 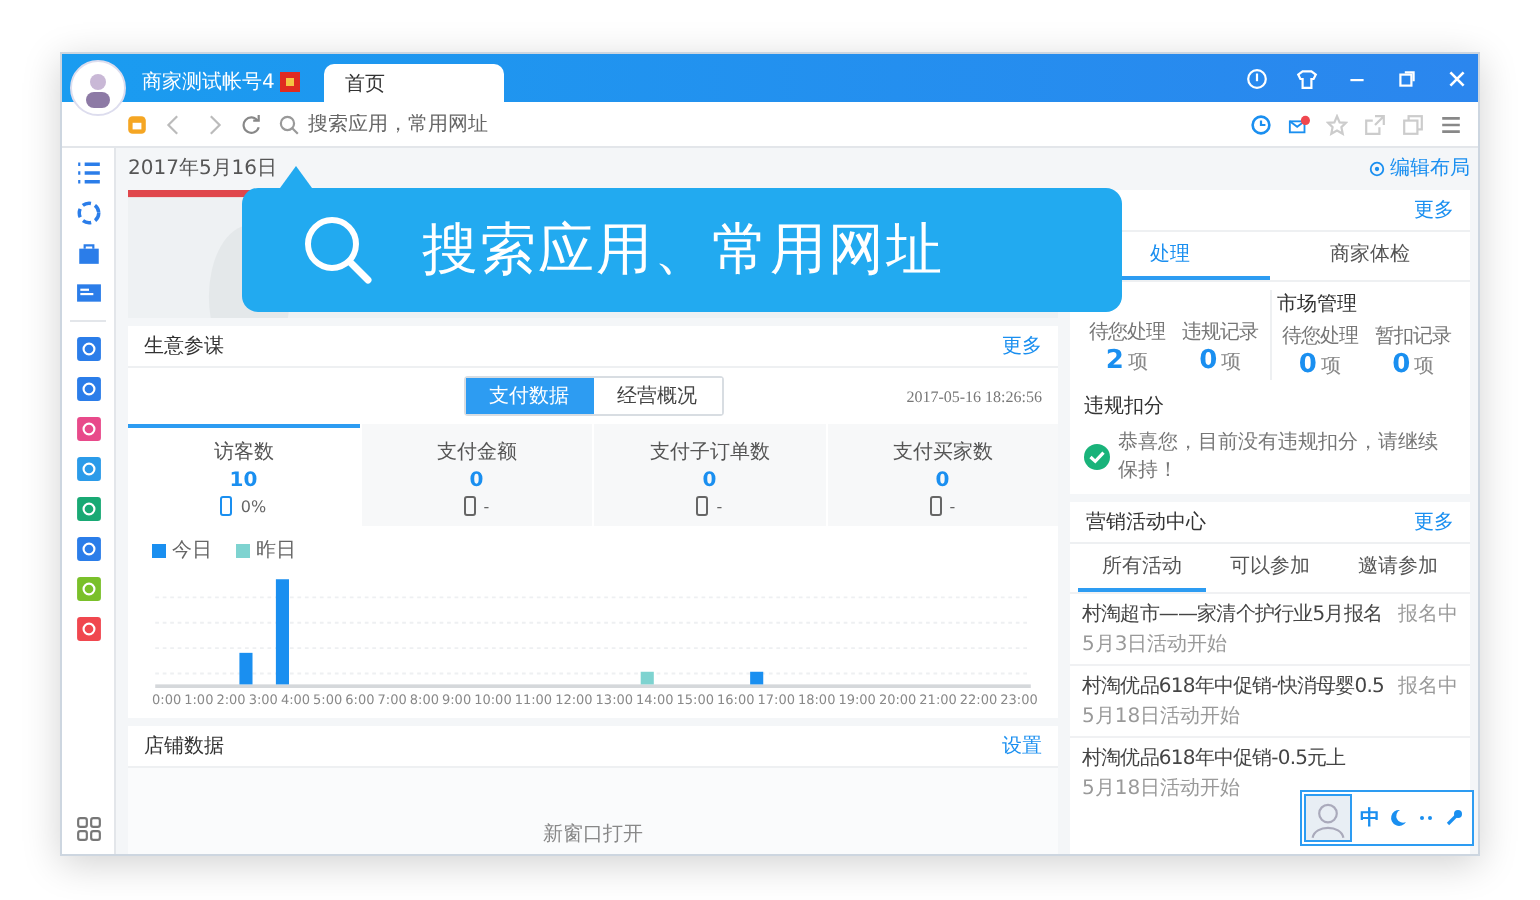 What do you see at coordinates (1261, 124) in the screenshot?
I see `history-icon` at bounding box center [1261, 124].